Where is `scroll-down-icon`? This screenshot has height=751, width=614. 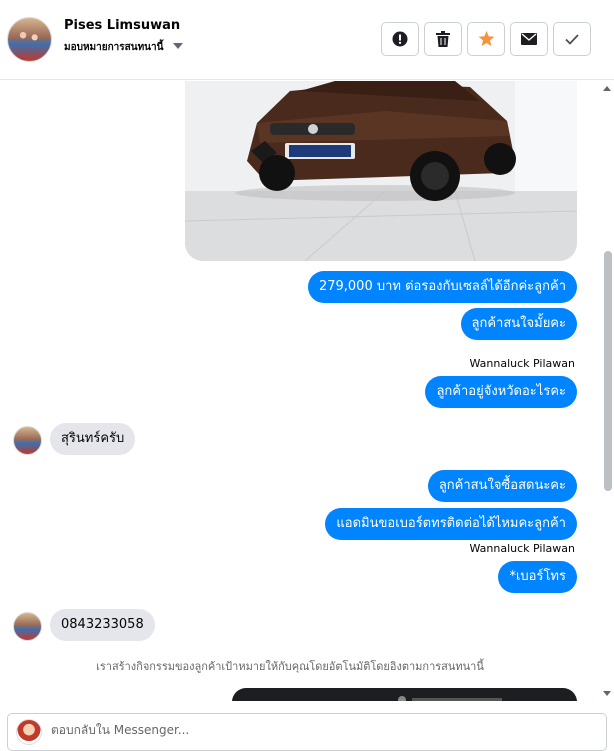
scroll-down-icon is located at coordinates (607, 693).